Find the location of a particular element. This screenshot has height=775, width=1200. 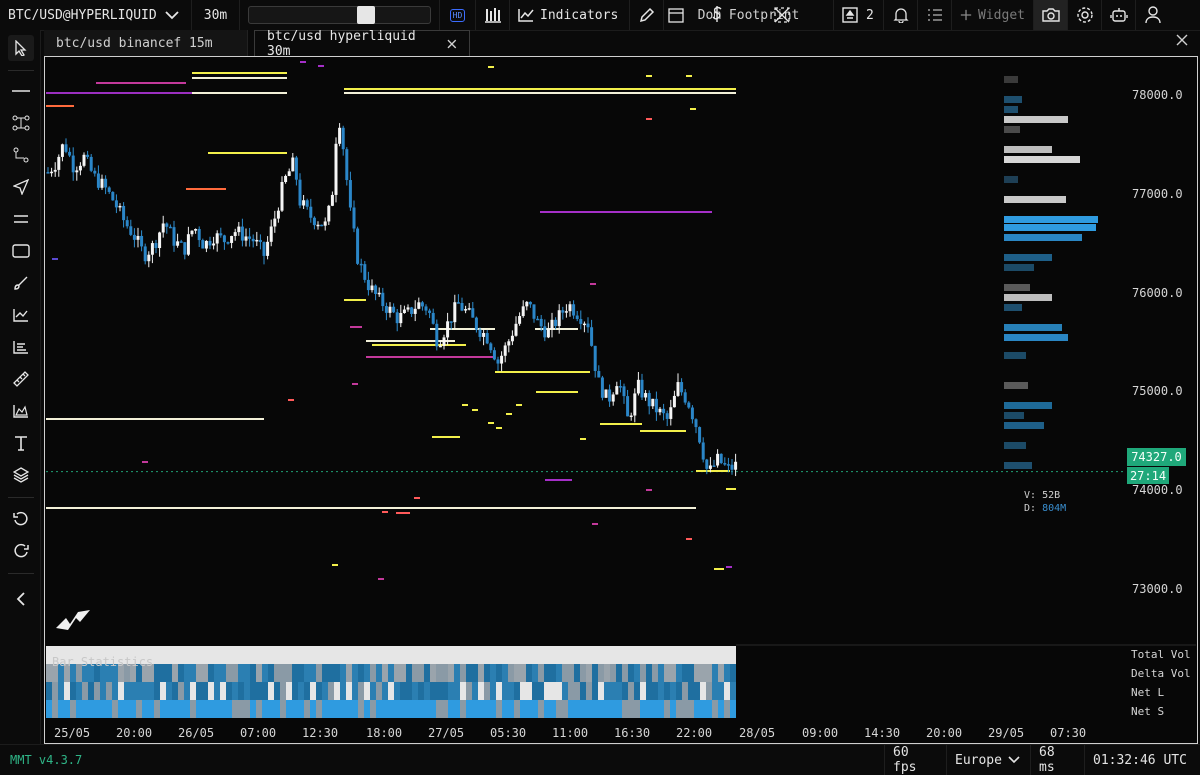

parallel-lines-tool is located at coordinates (21, 219).